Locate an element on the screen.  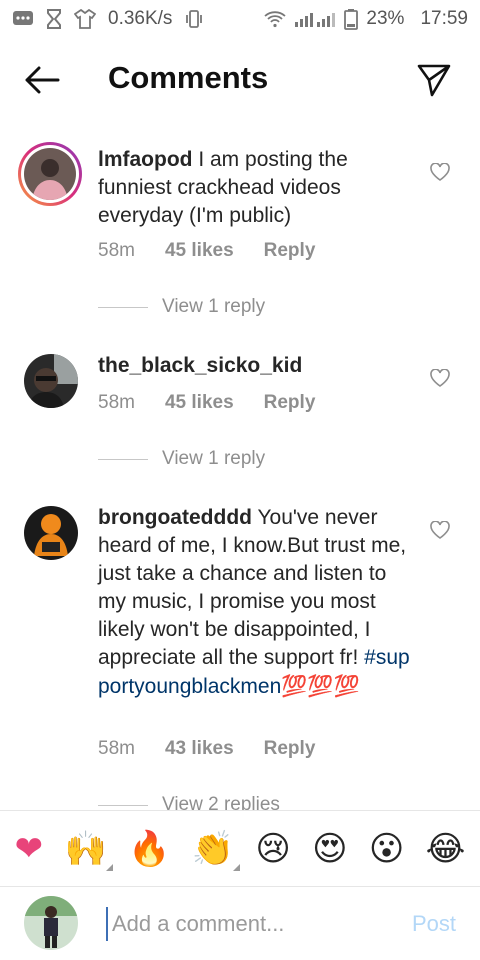
comment-username: the_black_sicko_kid is located at coordinates (200, 365).